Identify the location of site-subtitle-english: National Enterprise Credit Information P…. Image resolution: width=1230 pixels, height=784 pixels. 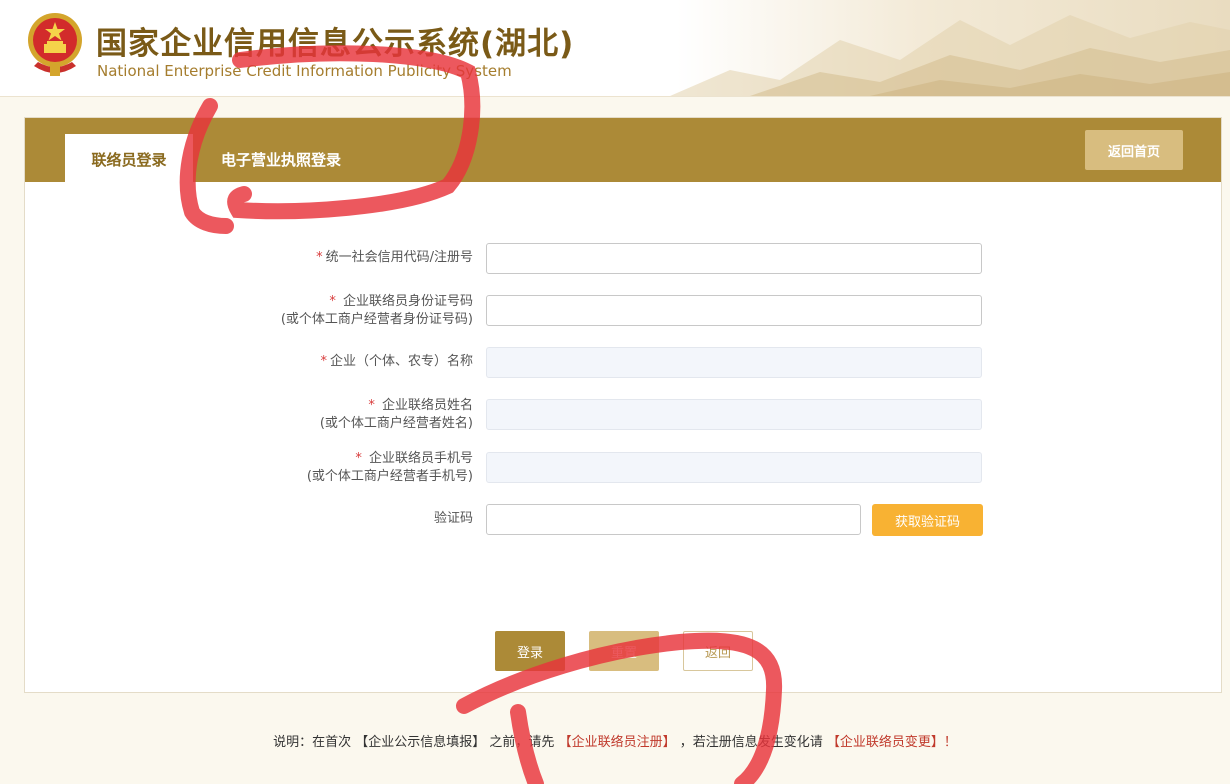
(304, 71).